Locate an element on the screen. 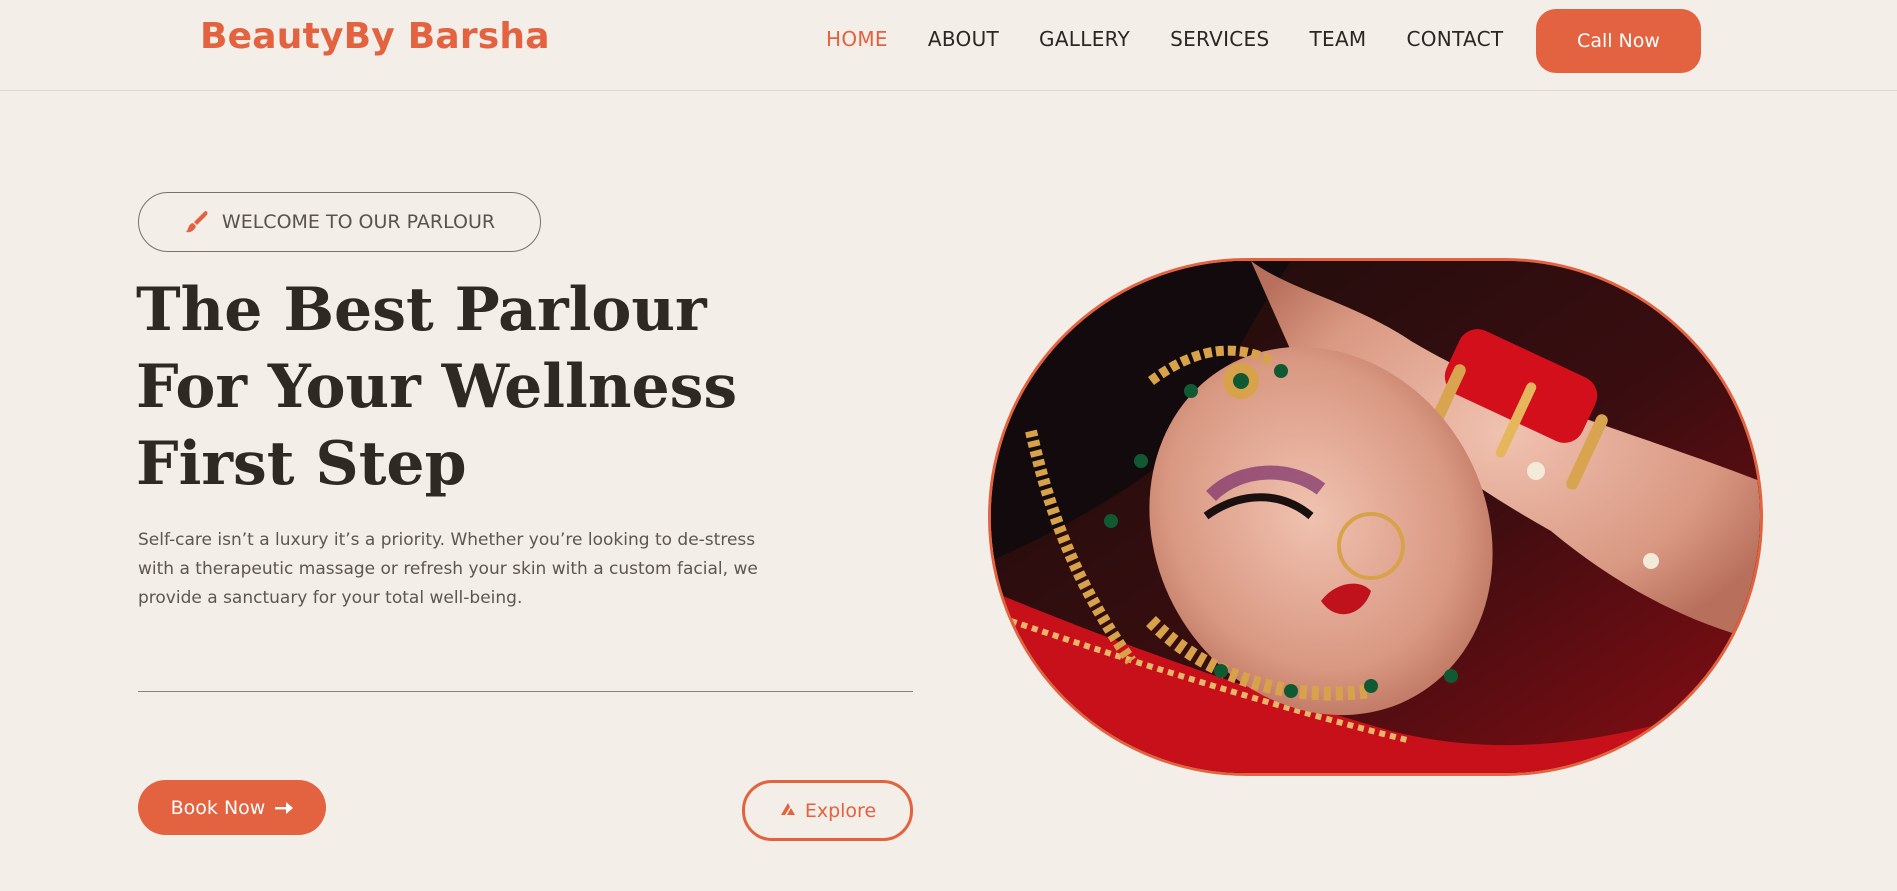 This screenshot has height=891, width=1897. nav-item-home: HOME is located at coordinates (857, 39).